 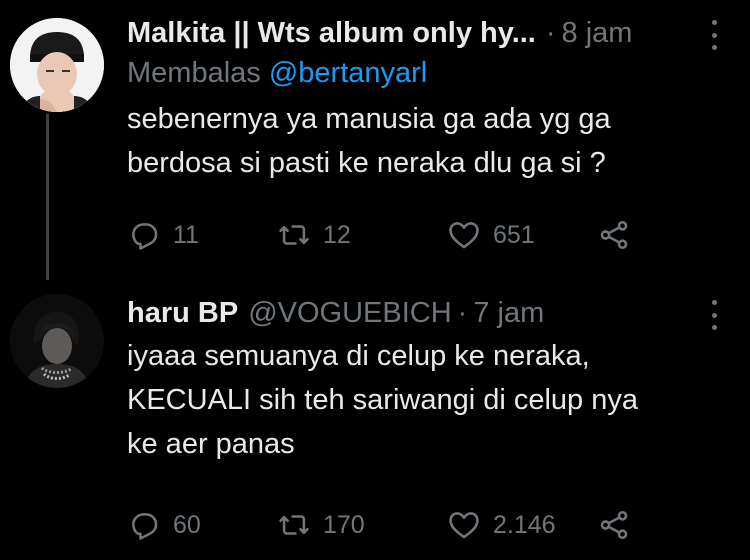 I want to click on display-name: haru BP, so click(x=182, y=313).